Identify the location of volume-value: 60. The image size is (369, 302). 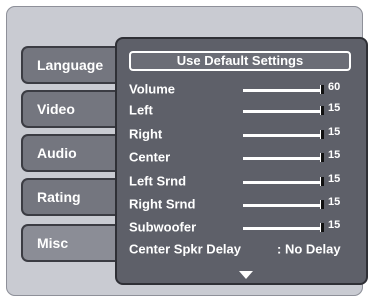
(334, 87).